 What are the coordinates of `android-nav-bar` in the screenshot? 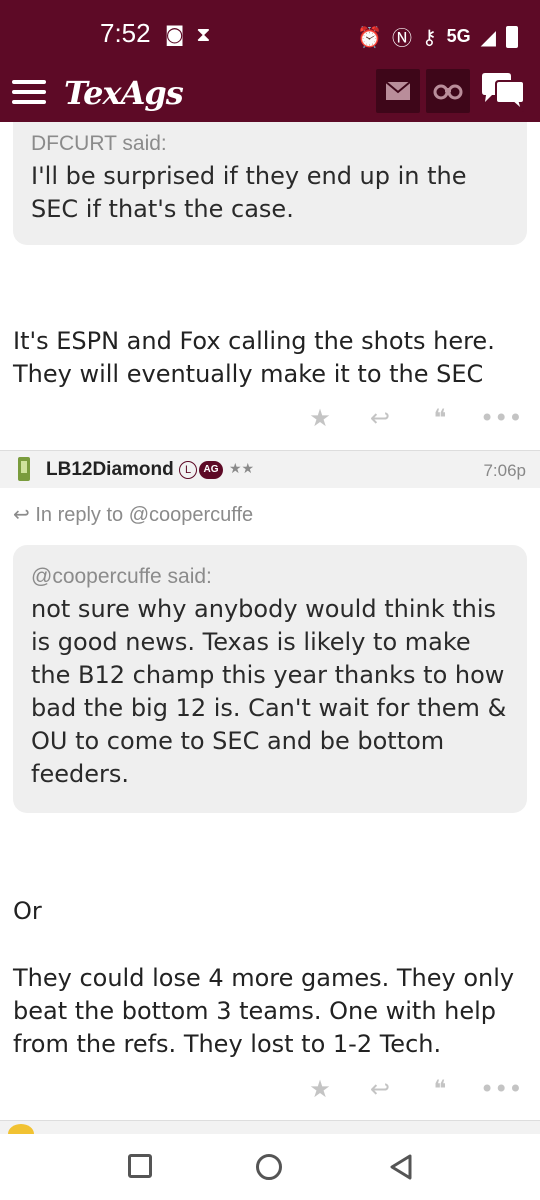 It's located at (270, 1167).